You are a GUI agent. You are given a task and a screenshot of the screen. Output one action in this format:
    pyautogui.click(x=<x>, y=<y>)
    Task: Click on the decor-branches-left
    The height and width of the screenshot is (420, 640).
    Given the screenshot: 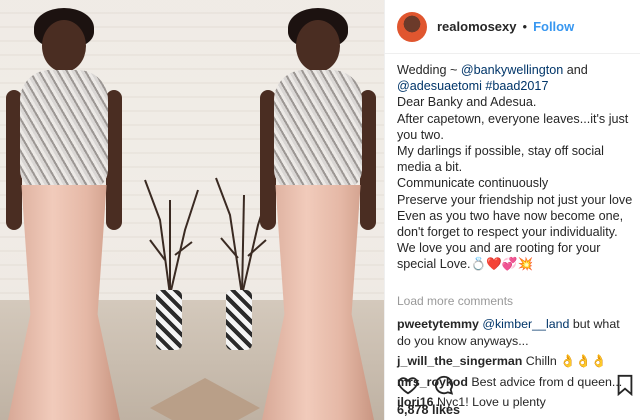 What is the action you would take?
    pyautogui.click(x=171, y=237)
    